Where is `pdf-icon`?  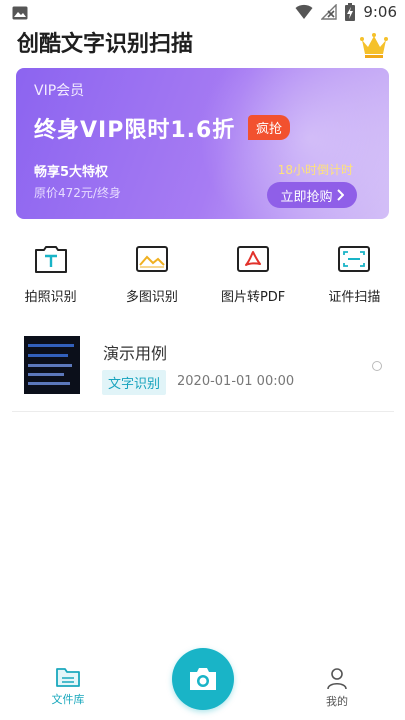 pdf-icon is located at coordinates (253, 259).